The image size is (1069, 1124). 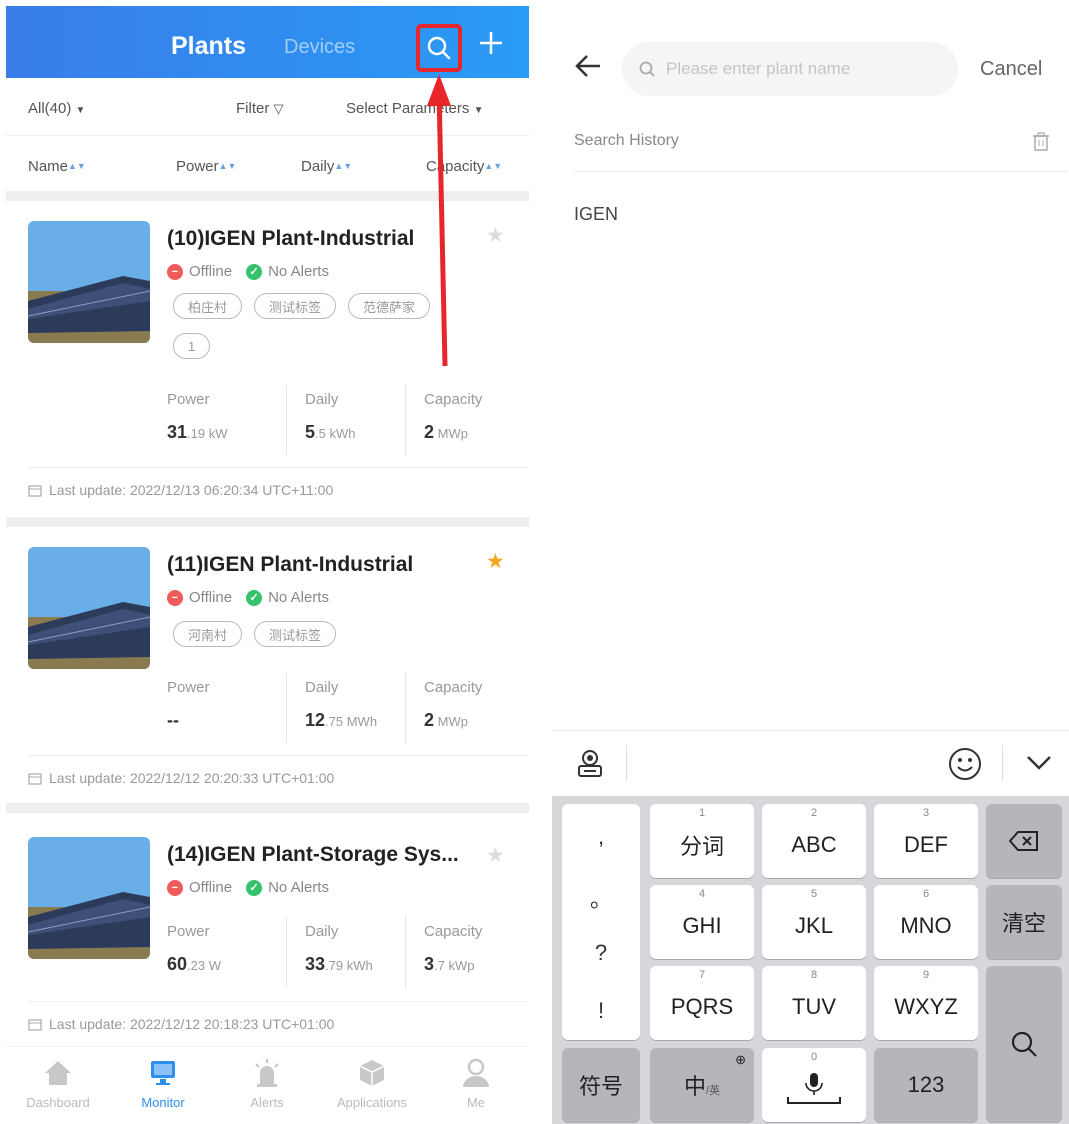 I want to click on key-8: 8 TUV, so click(x=814, y=1003).